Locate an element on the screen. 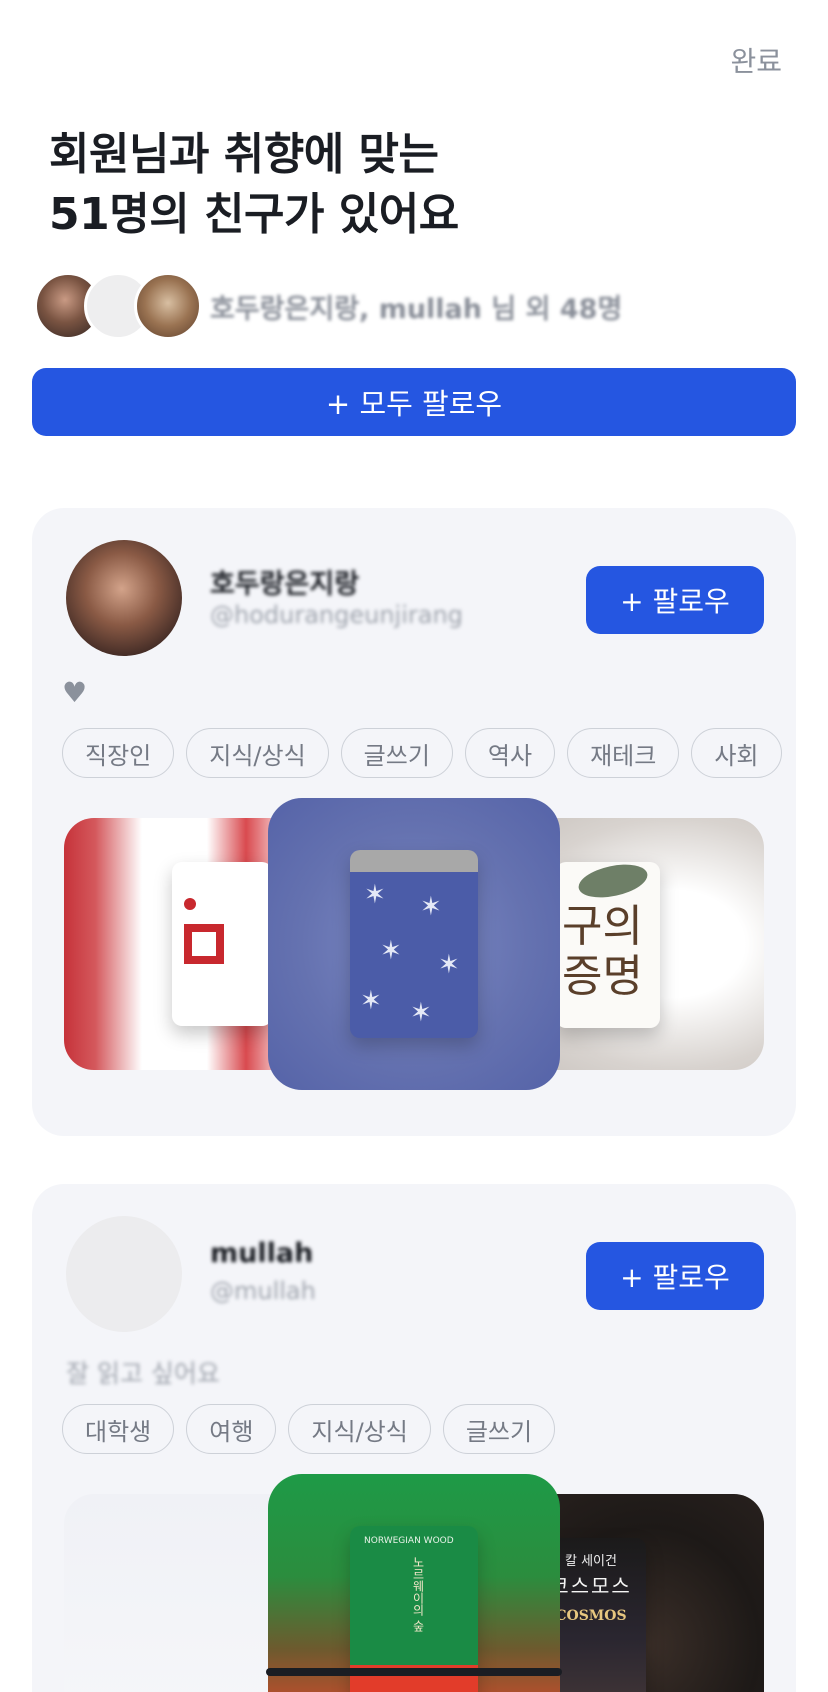  cover-title-en: NORWEGIAN WOOD is located at coordinates (409, 1541).